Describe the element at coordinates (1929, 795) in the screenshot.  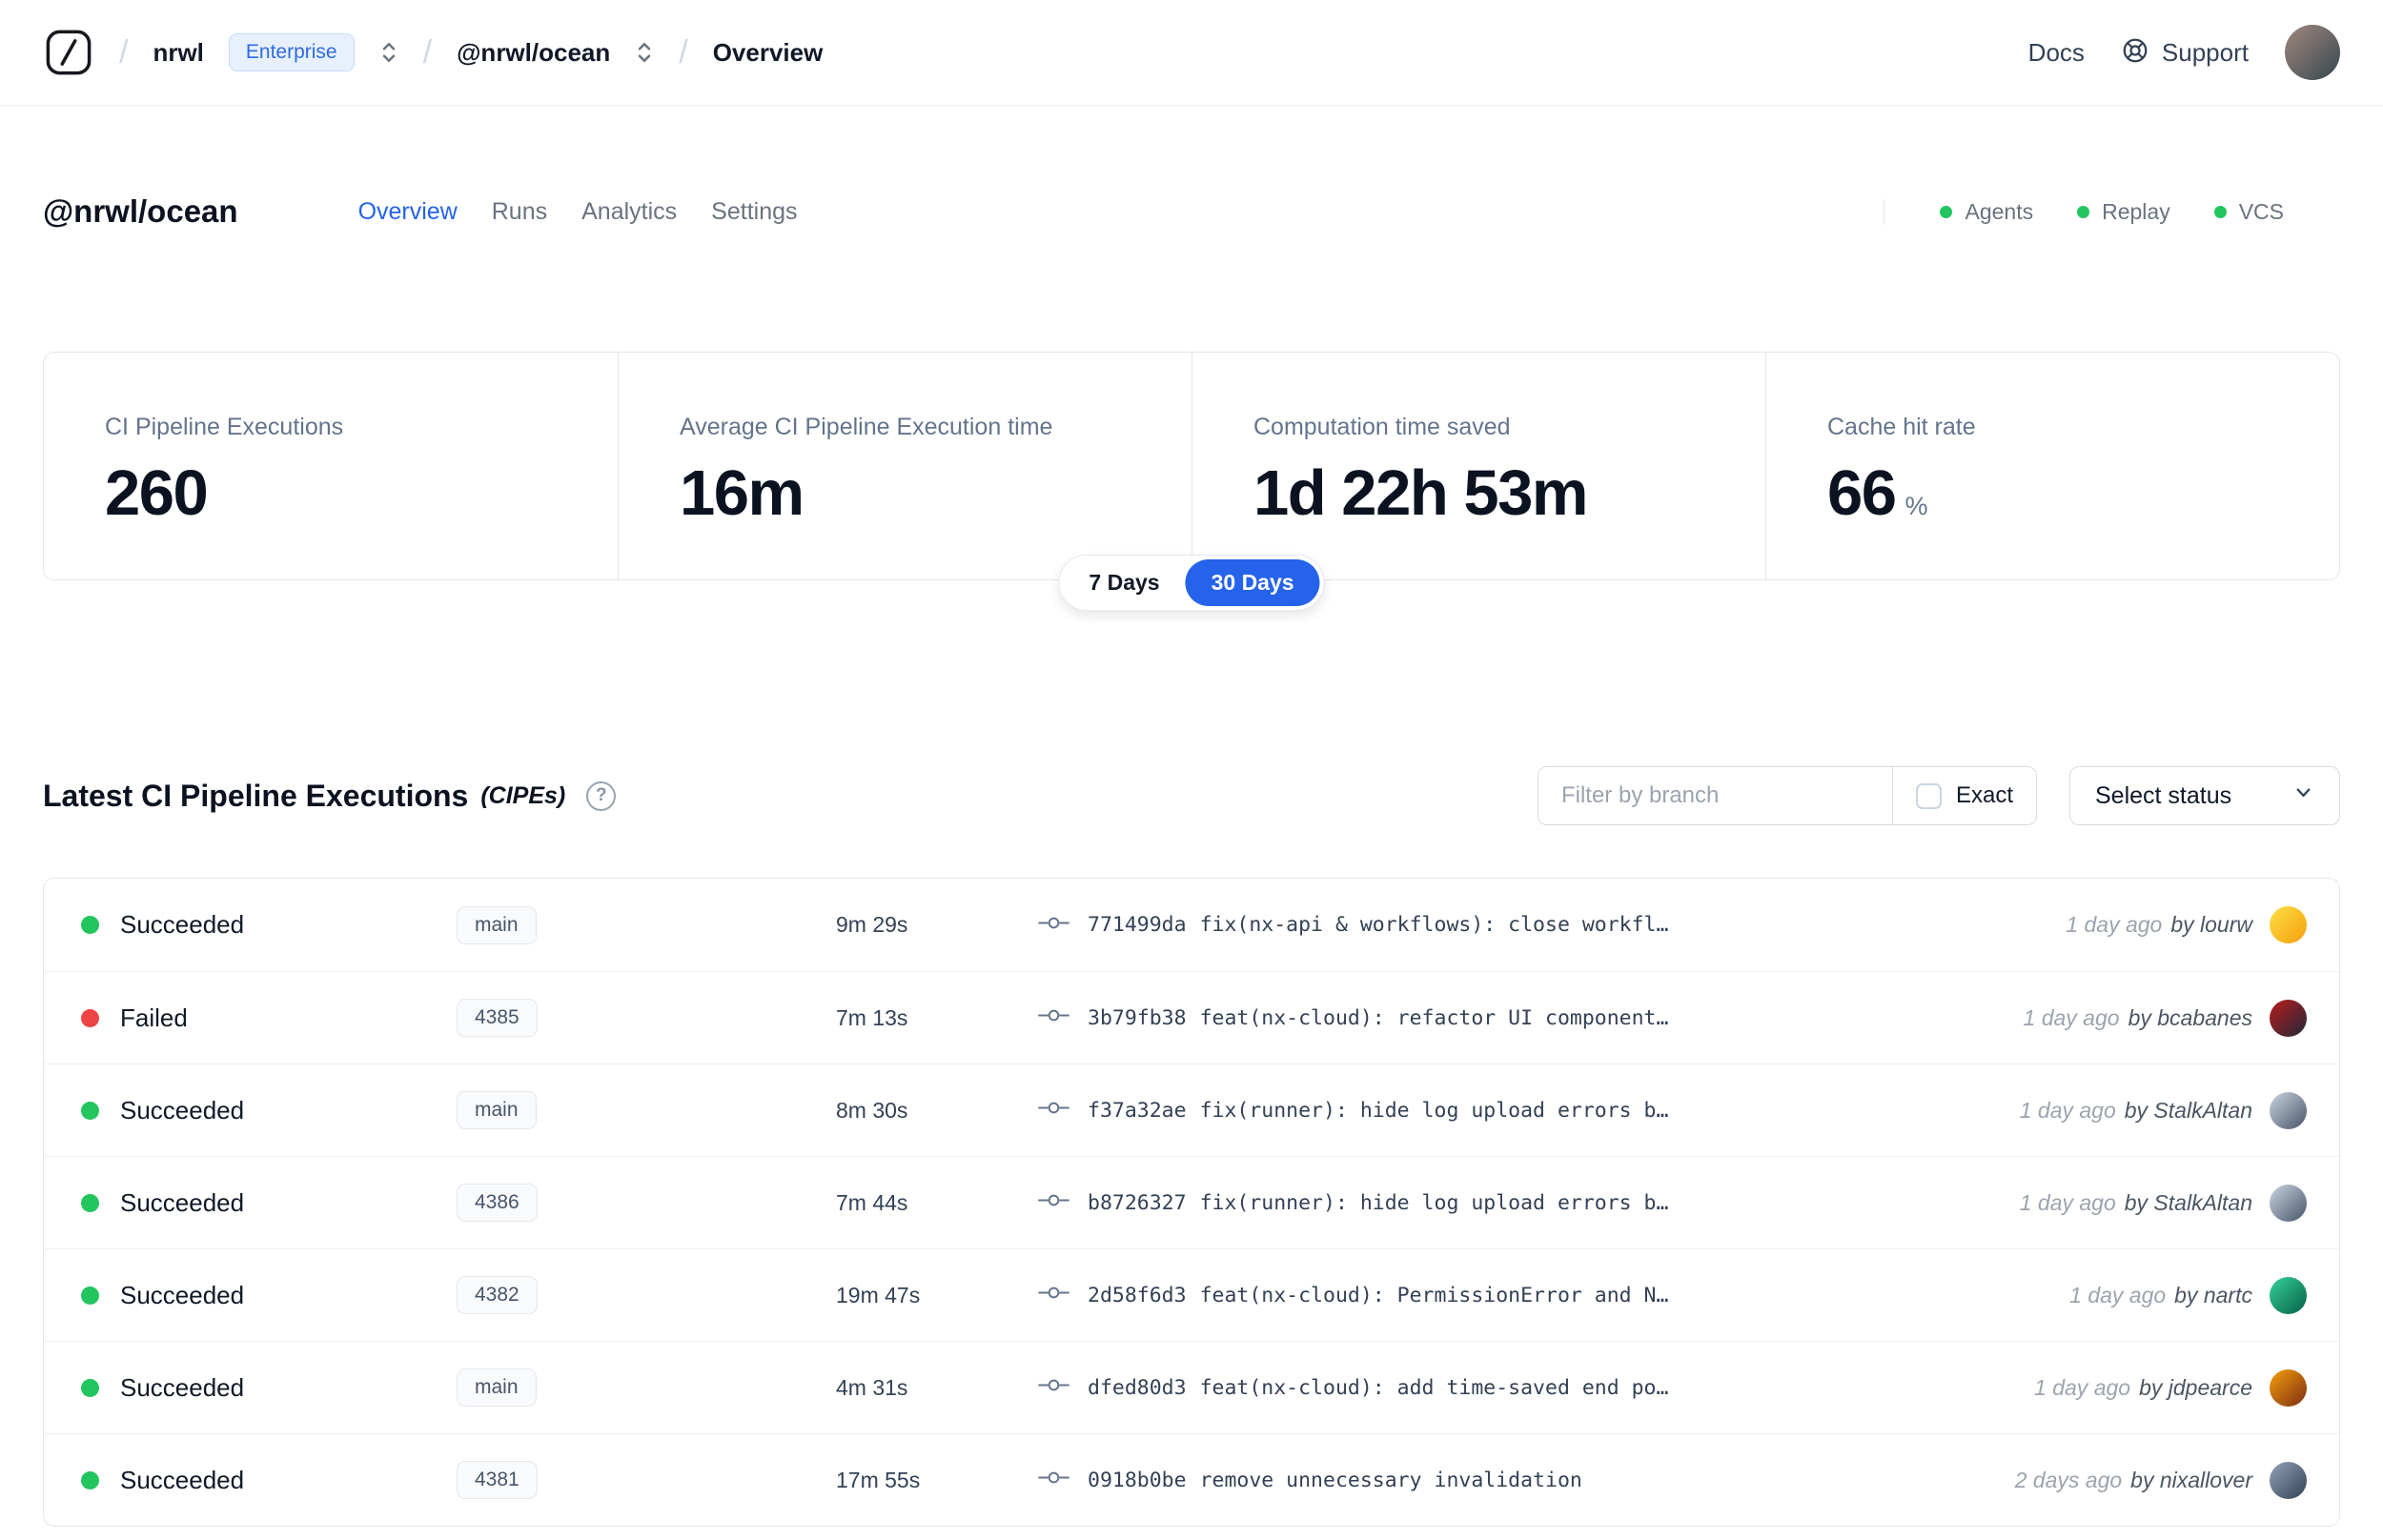
I see `exact-checkbox` at that location.